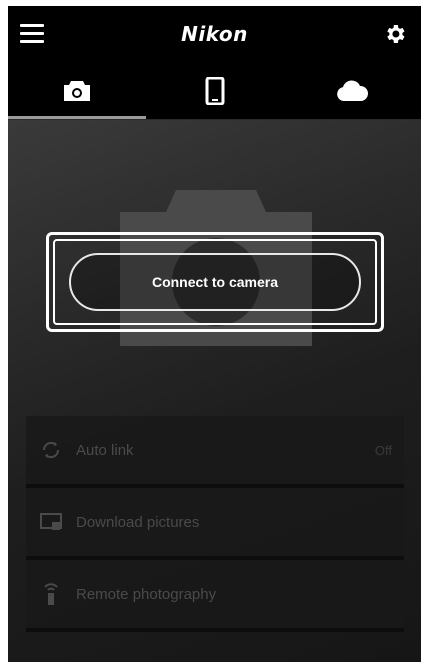 The height and width of the screenshot is (670, 429). I want to click on cloud-icon, so click(353, 90).